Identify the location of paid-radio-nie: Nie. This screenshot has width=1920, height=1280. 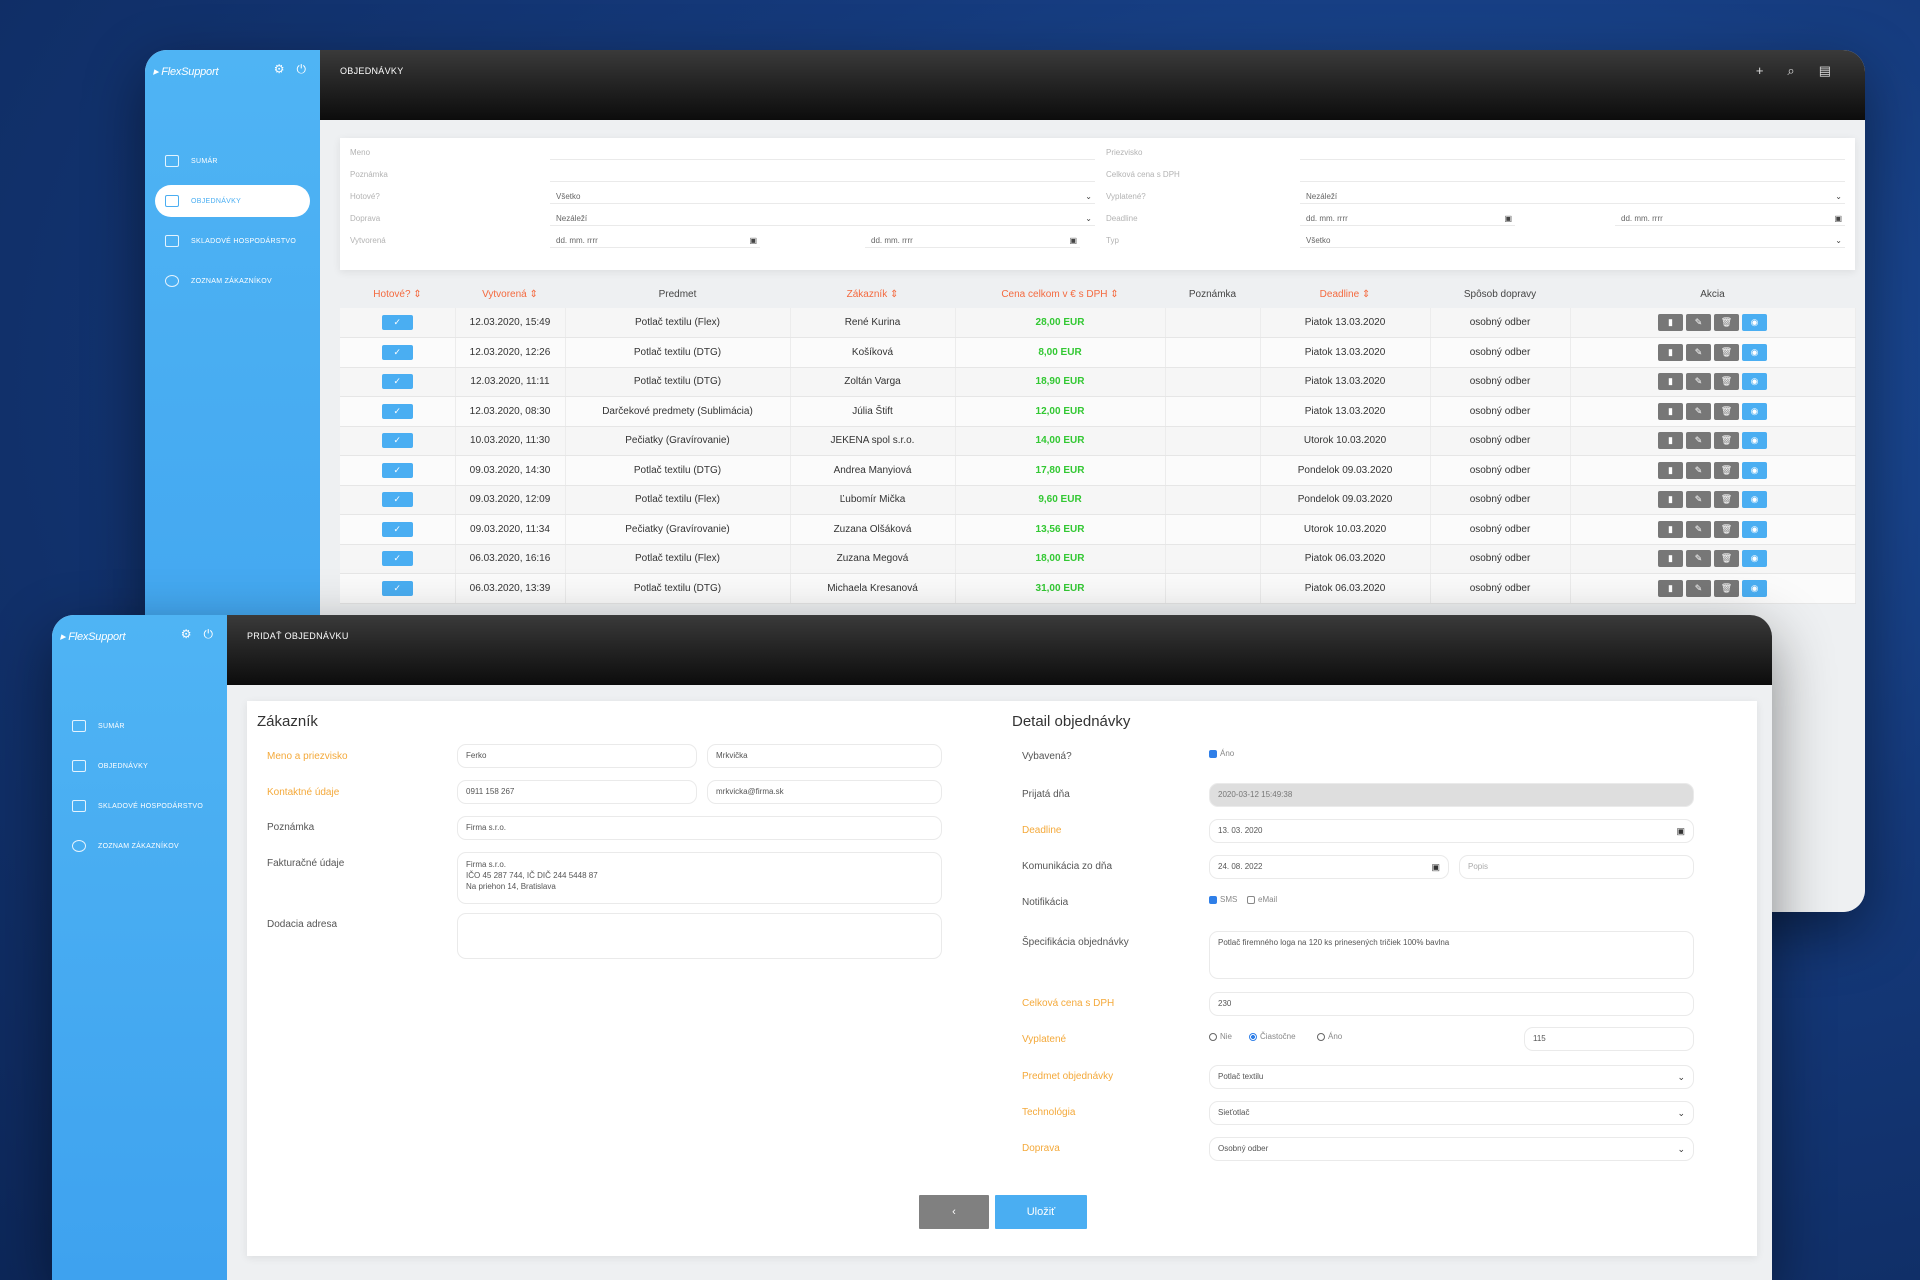
(1220, 1036).